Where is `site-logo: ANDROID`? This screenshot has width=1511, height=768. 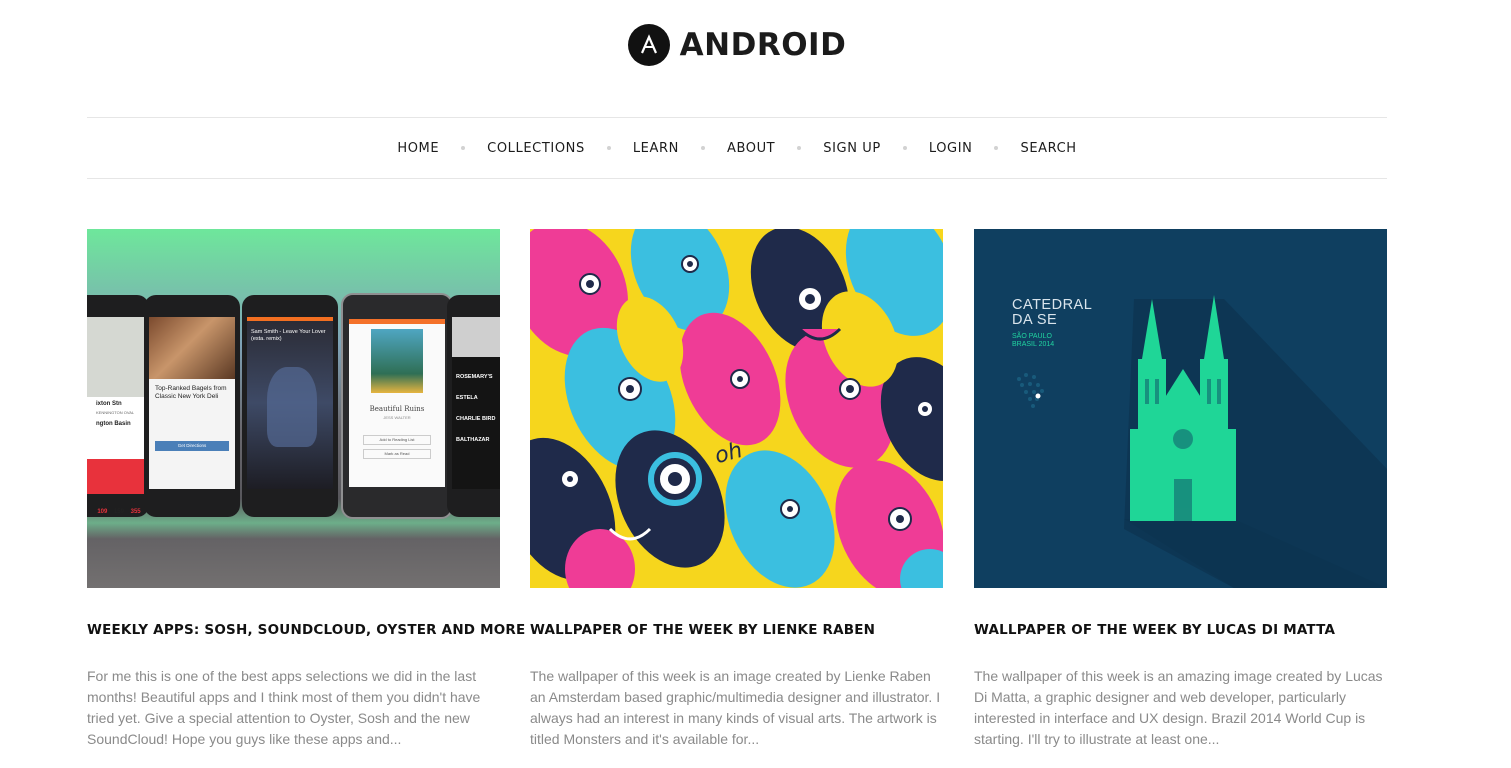
site-logo: ANDROID is located at coordinates (737, 45).